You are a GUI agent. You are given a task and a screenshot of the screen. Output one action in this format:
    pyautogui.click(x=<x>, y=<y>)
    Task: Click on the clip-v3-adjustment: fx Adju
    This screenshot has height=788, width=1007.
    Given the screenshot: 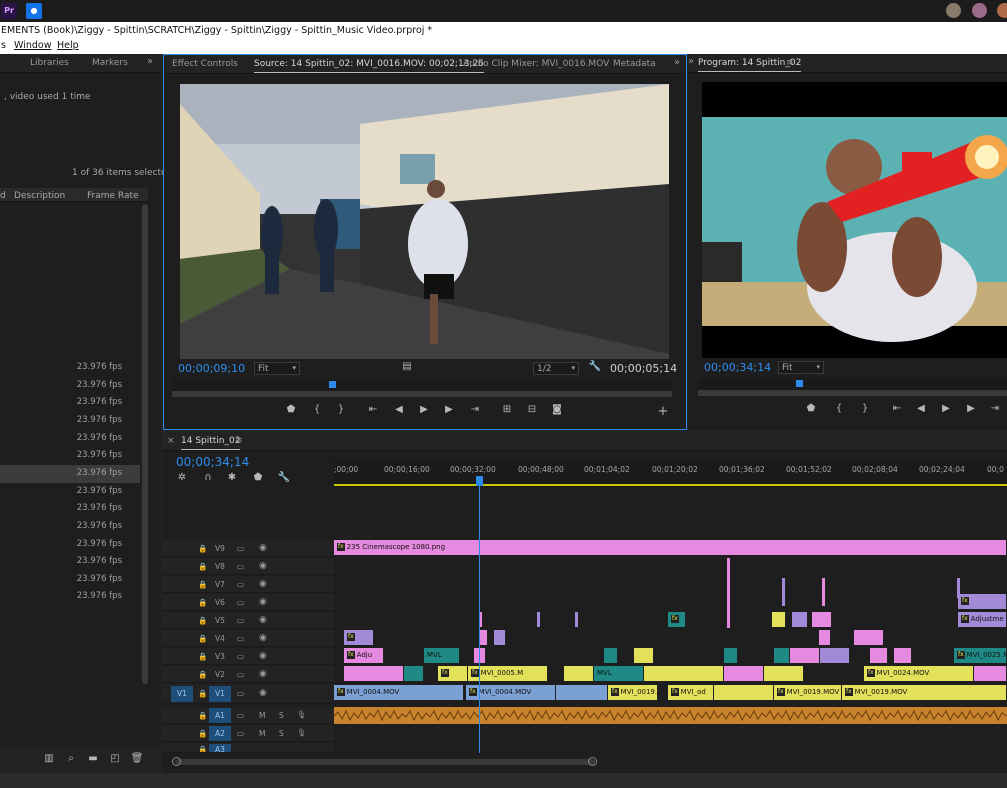 What is the action you would take?
    pyautogui.click(x=364, y=655)
    